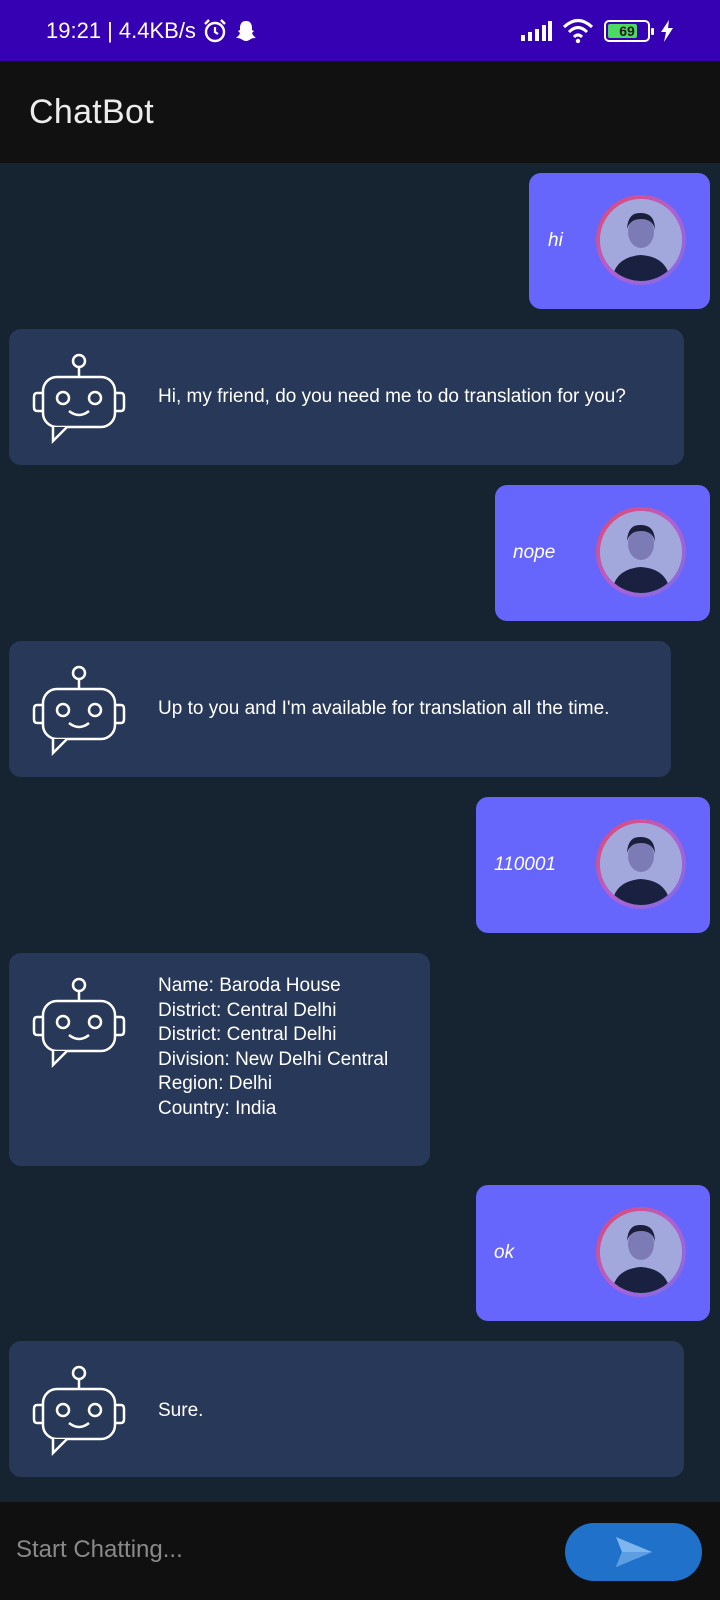 This screenshot has width=720, height=1600. I want to click on send-button, so click(633, 1552).